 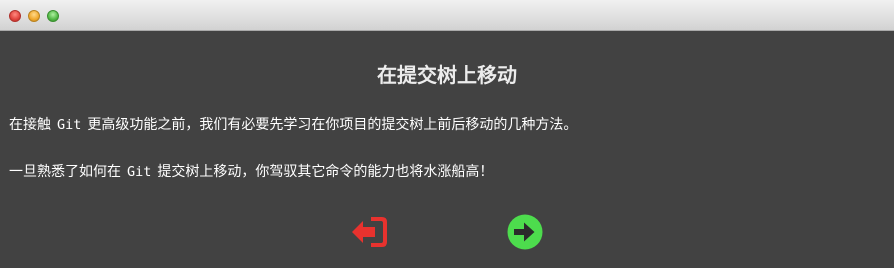 What do you see at coordinates (332, 125) in the screenshot?
I see `intro-text-end: 更高级功能之前，我们有必要先学习在你项目的提交树上前后移动的几种方法。` at bounding box center [332, 125].